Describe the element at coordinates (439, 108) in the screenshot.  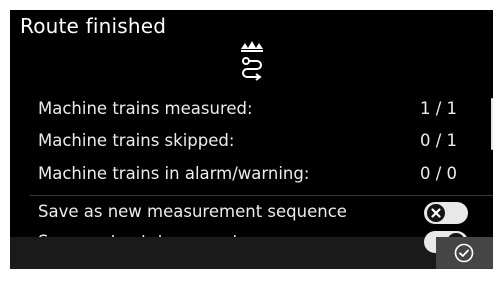
I see `summary-value-measured: 1 / 1` at that location.